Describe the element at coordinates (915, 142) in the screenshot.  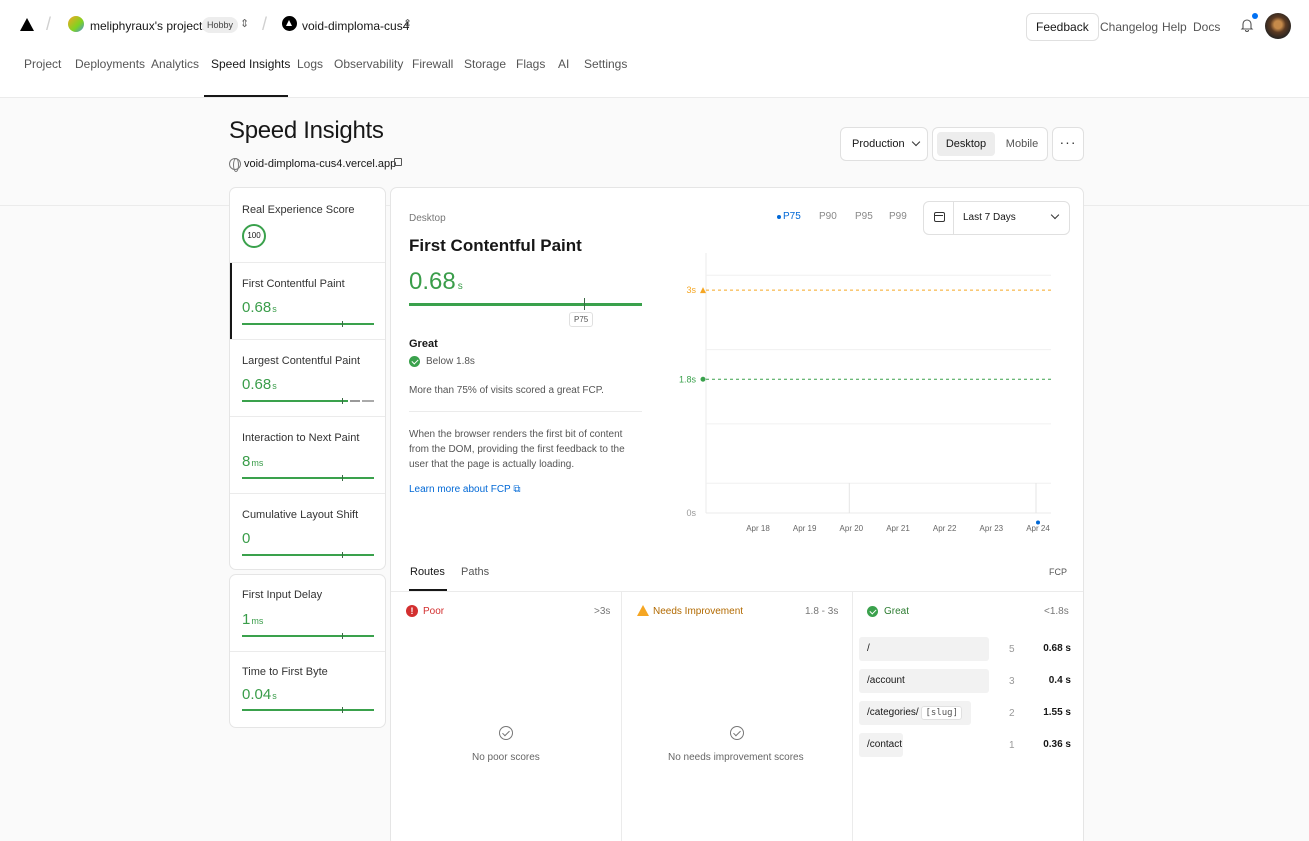
I see `chevron-down-icon` at that location.